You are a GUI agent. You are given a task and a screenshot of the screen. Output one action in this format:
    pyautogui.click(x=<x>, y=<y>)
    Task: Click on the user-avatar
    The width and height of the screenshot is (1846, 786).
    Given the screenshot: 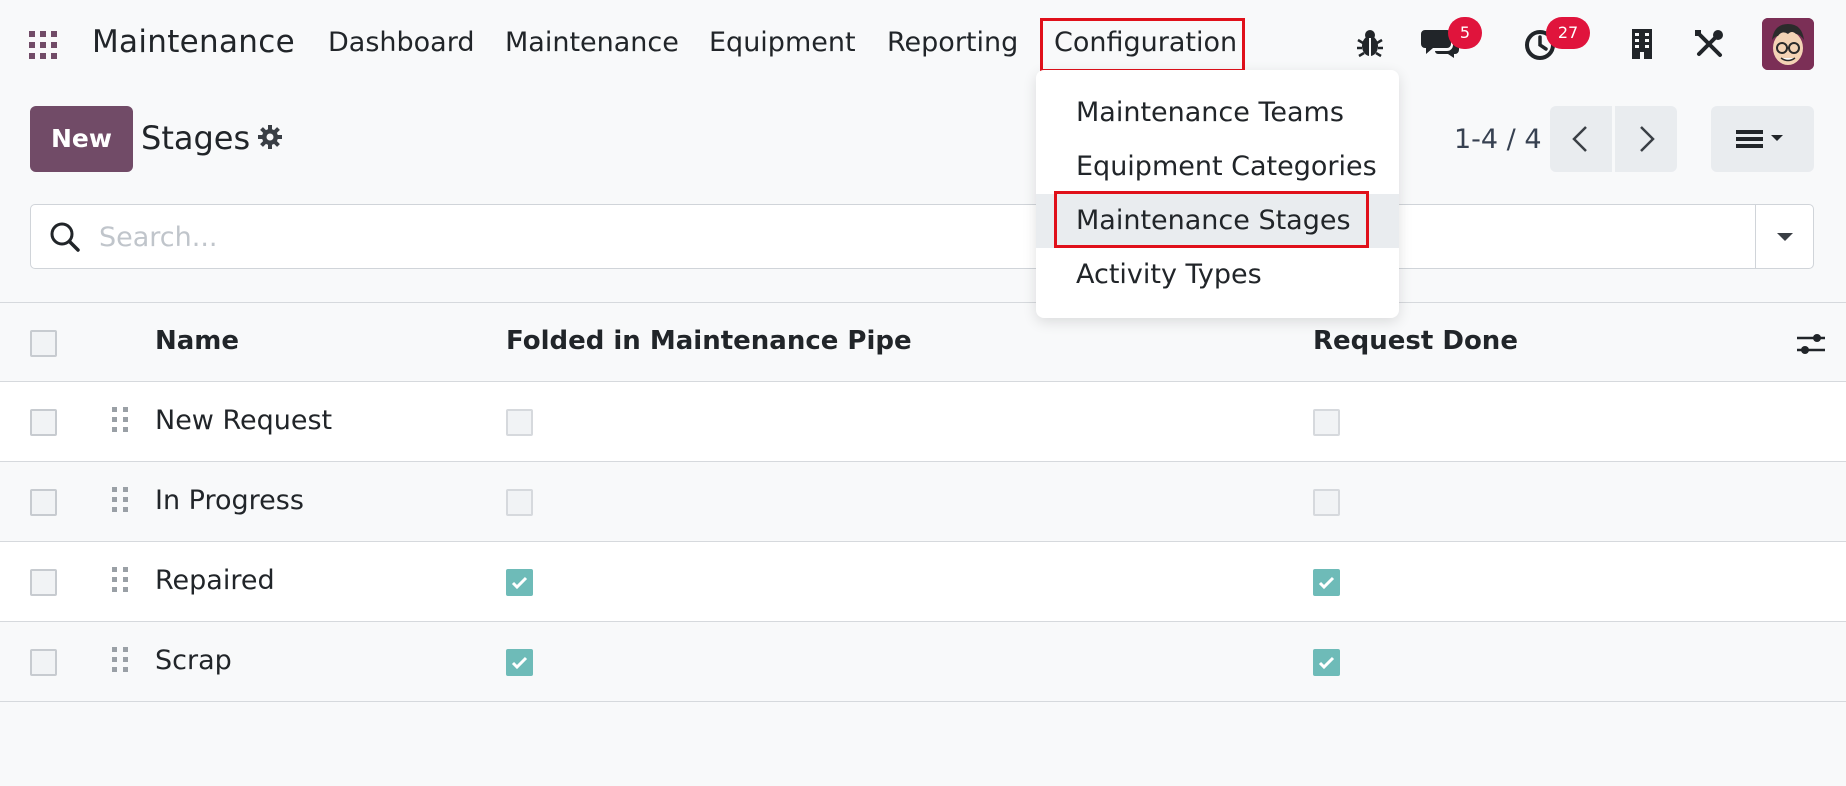 What is the action you would take?
    pyautogui.click(x=1788, y=44)
    